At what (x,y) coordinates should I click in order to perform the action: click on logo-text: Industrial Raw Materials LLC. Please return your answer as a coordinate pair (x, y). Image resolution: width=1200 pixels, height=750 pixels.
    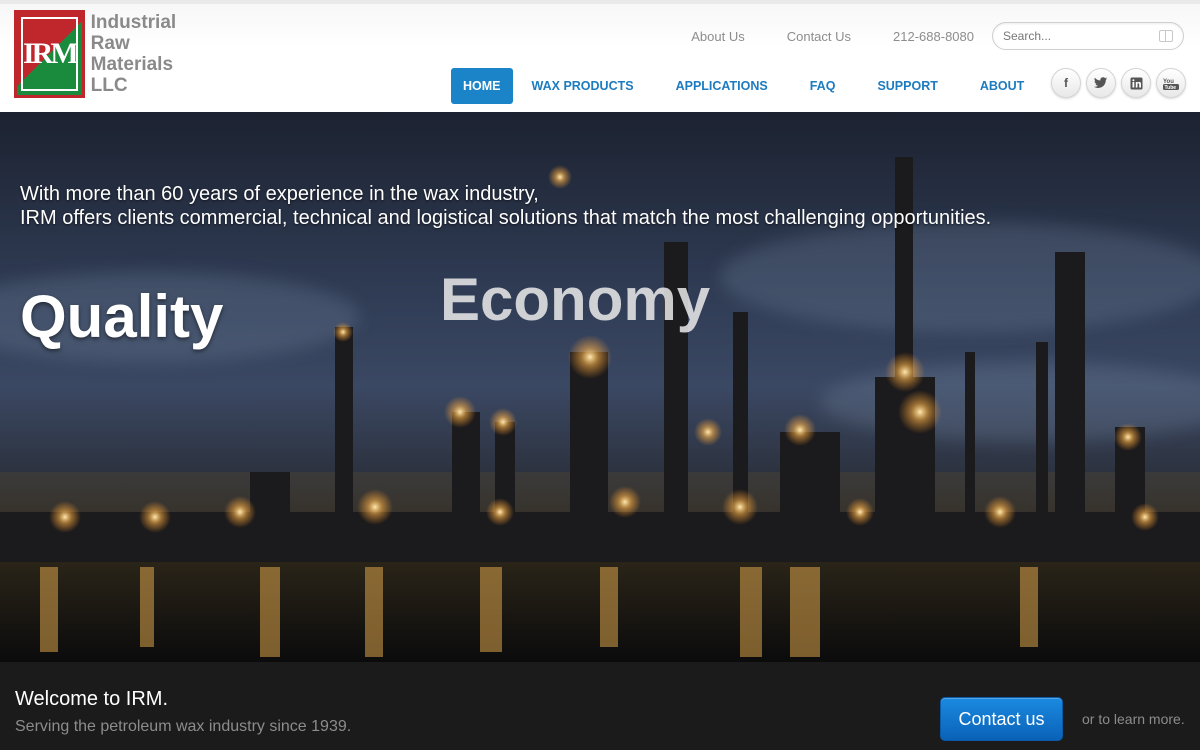
    Looking at the image, I should click on (134, 54).